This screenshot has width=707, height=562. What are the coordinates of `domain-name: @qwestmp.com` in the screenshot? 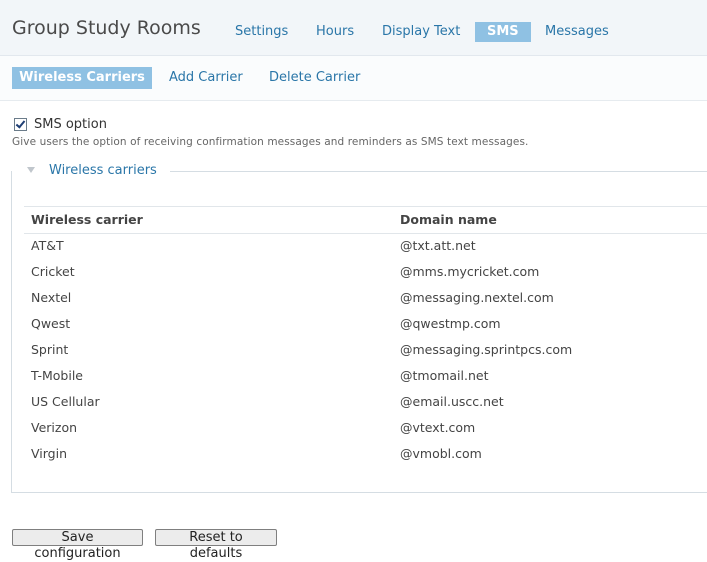 It's located at (450, 323).